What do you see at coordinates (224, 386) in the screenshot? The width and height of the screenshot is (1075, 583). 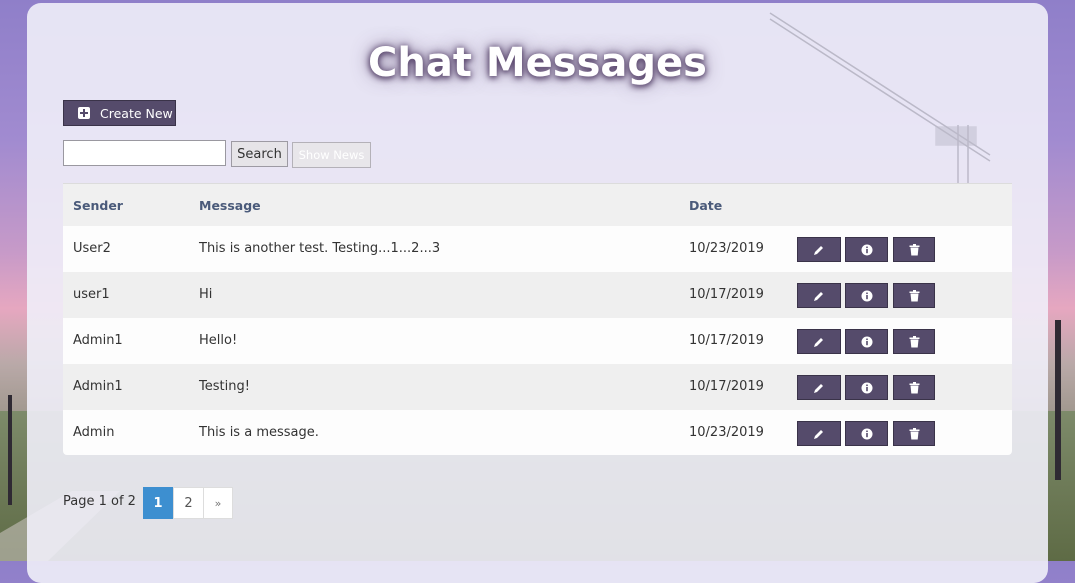 I see `message-cell: Testing!` at bounding box center [224, 386].